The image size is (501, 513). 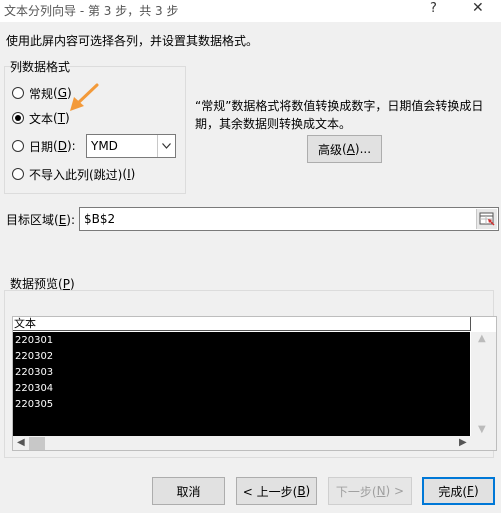 What do you see at coordinates (433, 8) in the screenshot?
I see `help-icon: ?` at bounding box center [433, 8].